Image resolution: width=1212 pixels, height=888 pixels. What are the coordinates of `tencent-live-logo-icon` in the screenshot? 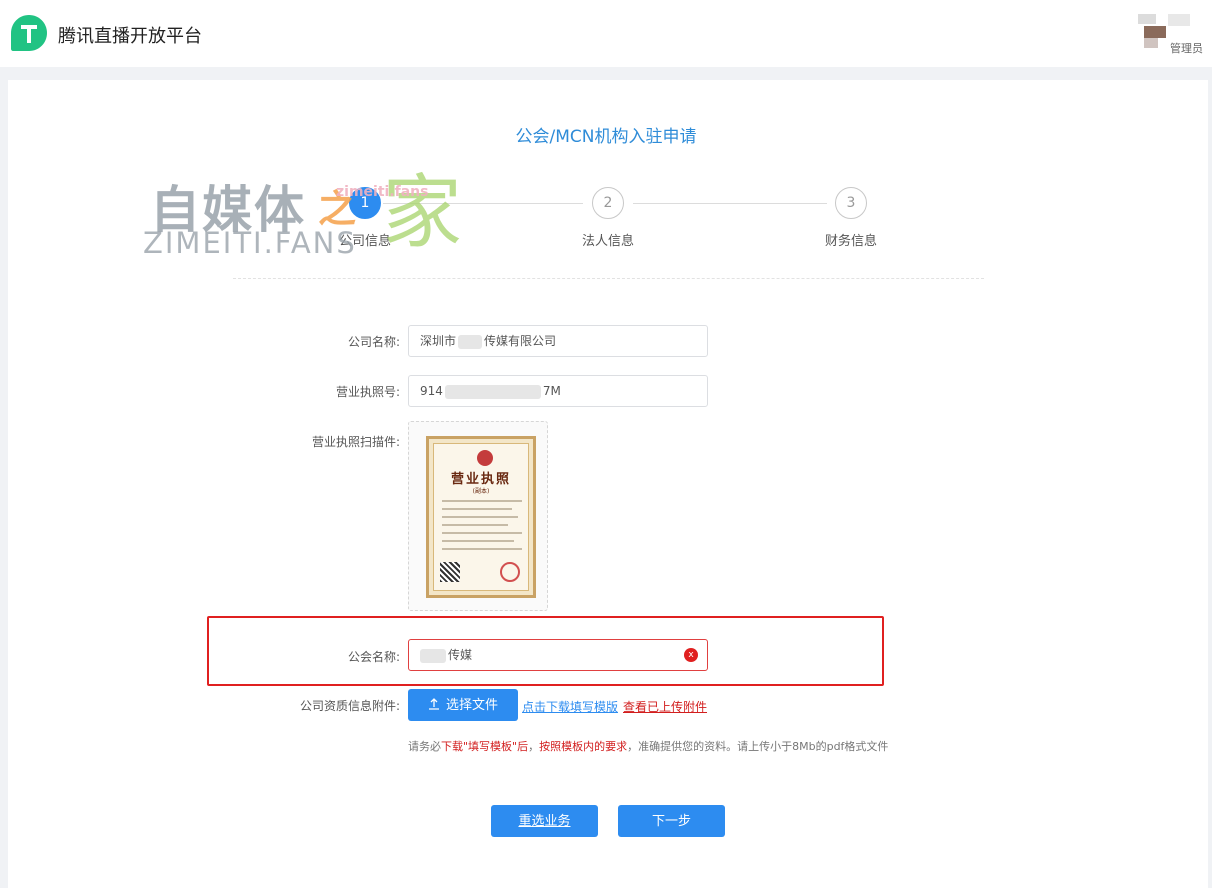 It's located at (29, 33).